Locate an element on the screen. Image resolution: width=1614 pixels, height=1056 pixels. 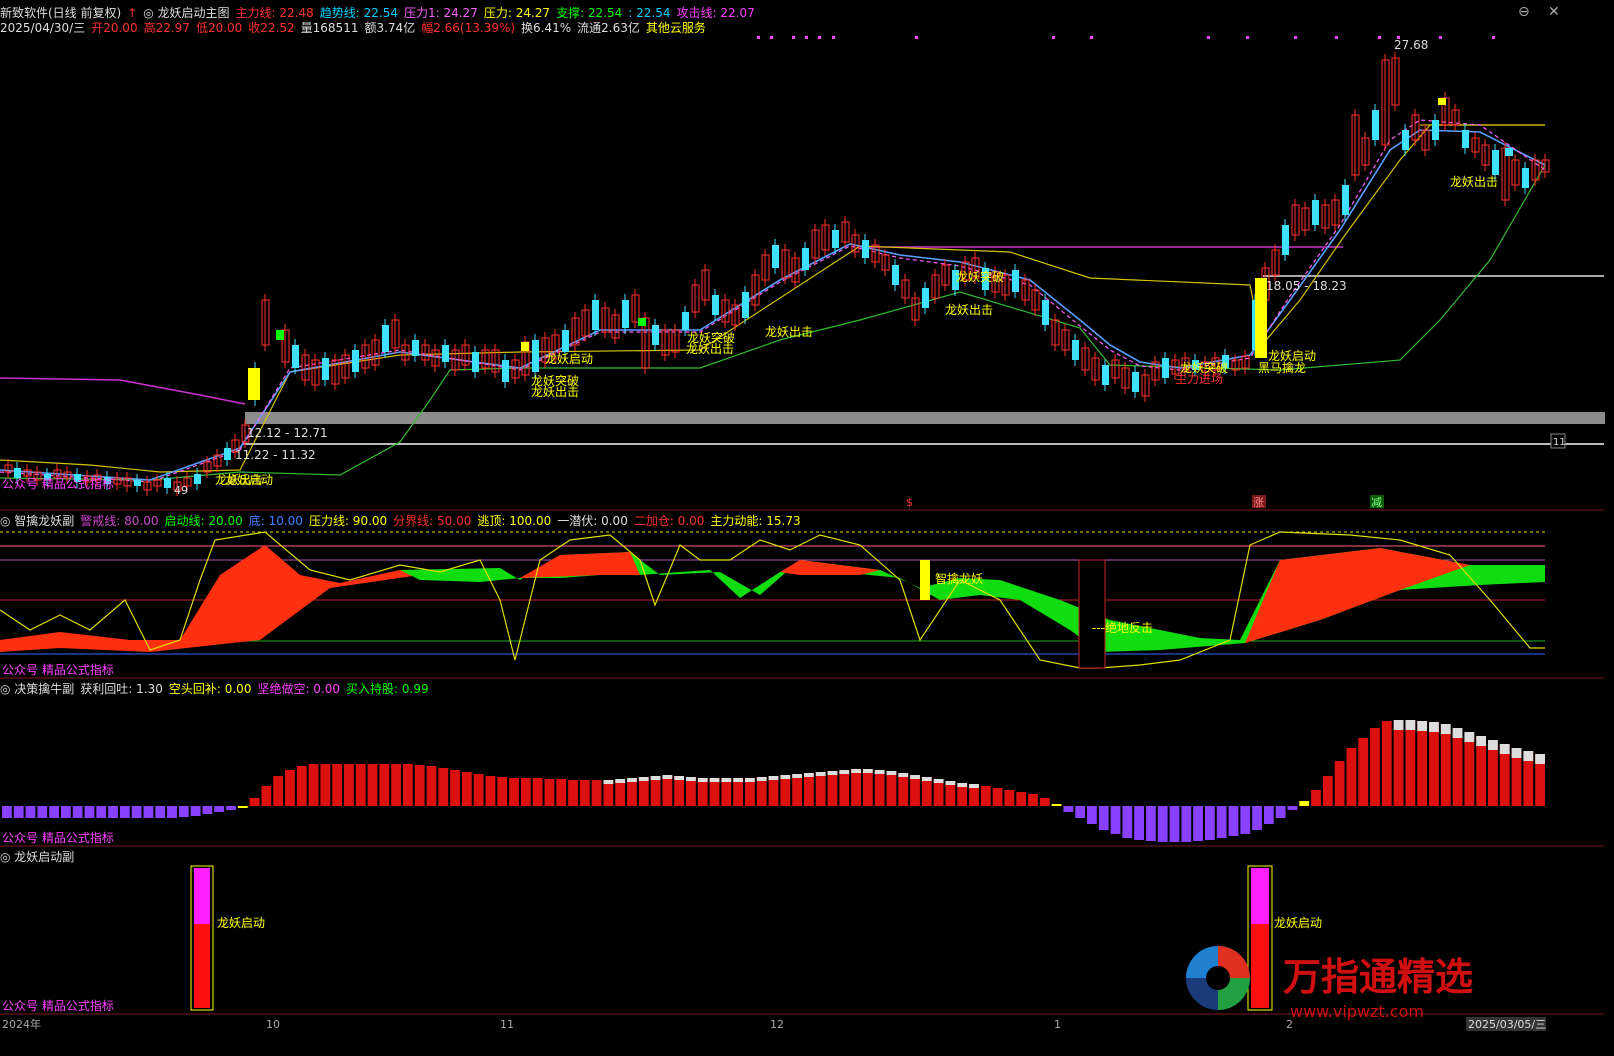
p4-watermark: 公众号 精品公式指标 is located at coordinates (58, 1005).